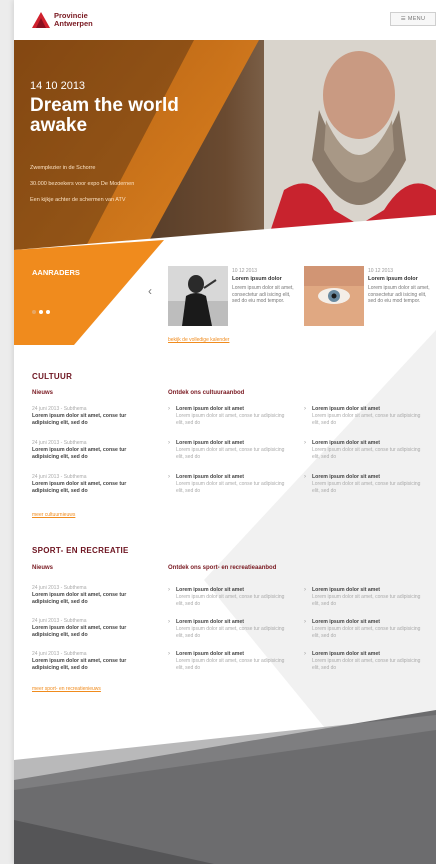  What do you see at coordinates (41, 22) in the screenshot?
I see `logo-icon` at bounding box center [41, 22].